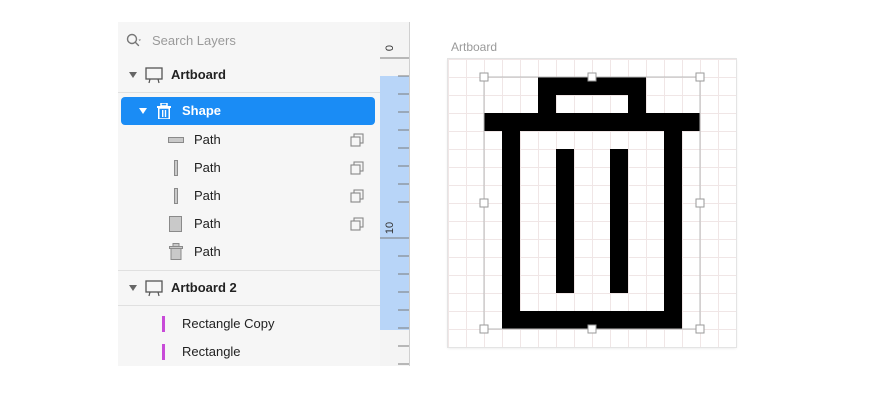 Image resolution: width=870 pixels, height=400 pixels. What do you see at coordinates (164, 111) in the screenshot?
I see `trash-icon` at bounding box center [164, 111].